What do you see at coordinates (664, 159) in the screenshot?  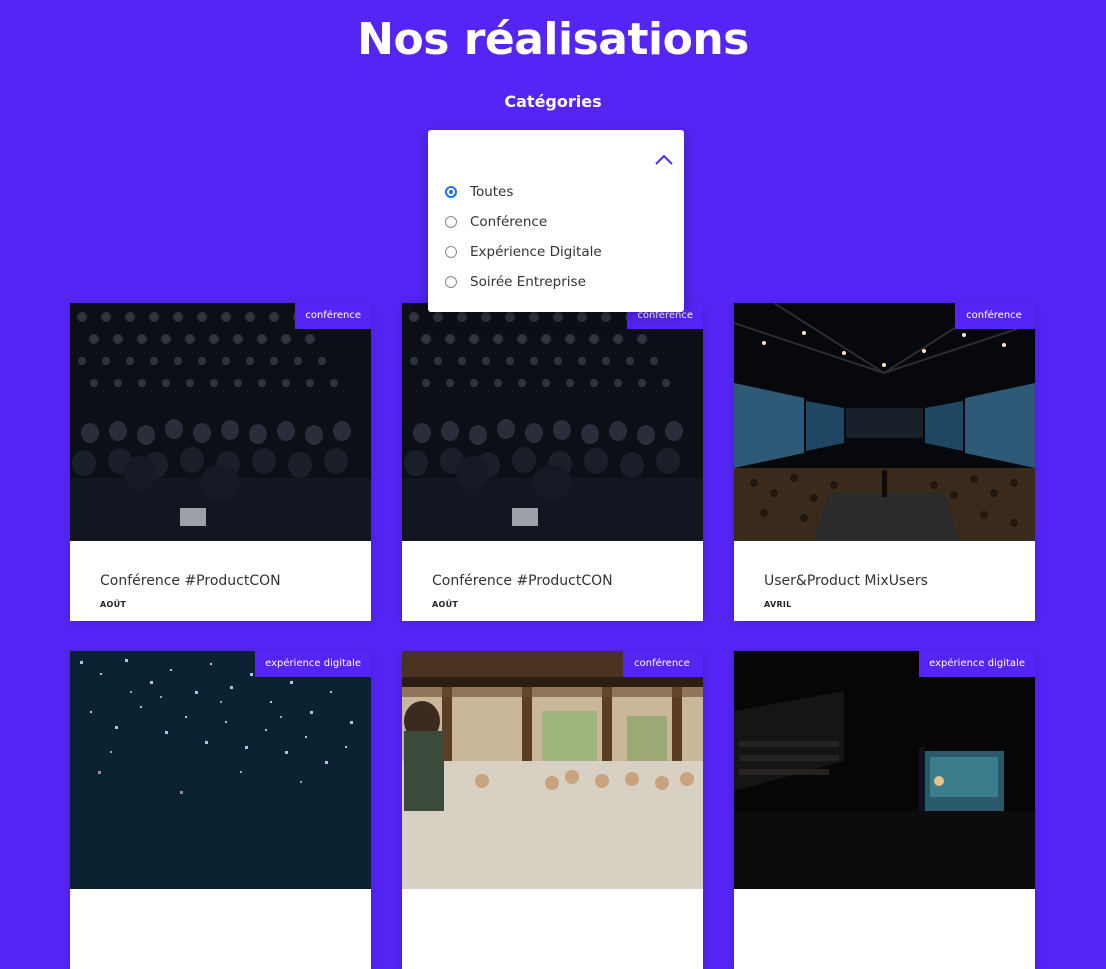 I see `chevron-up-icon` at bounding box center [664, 159].